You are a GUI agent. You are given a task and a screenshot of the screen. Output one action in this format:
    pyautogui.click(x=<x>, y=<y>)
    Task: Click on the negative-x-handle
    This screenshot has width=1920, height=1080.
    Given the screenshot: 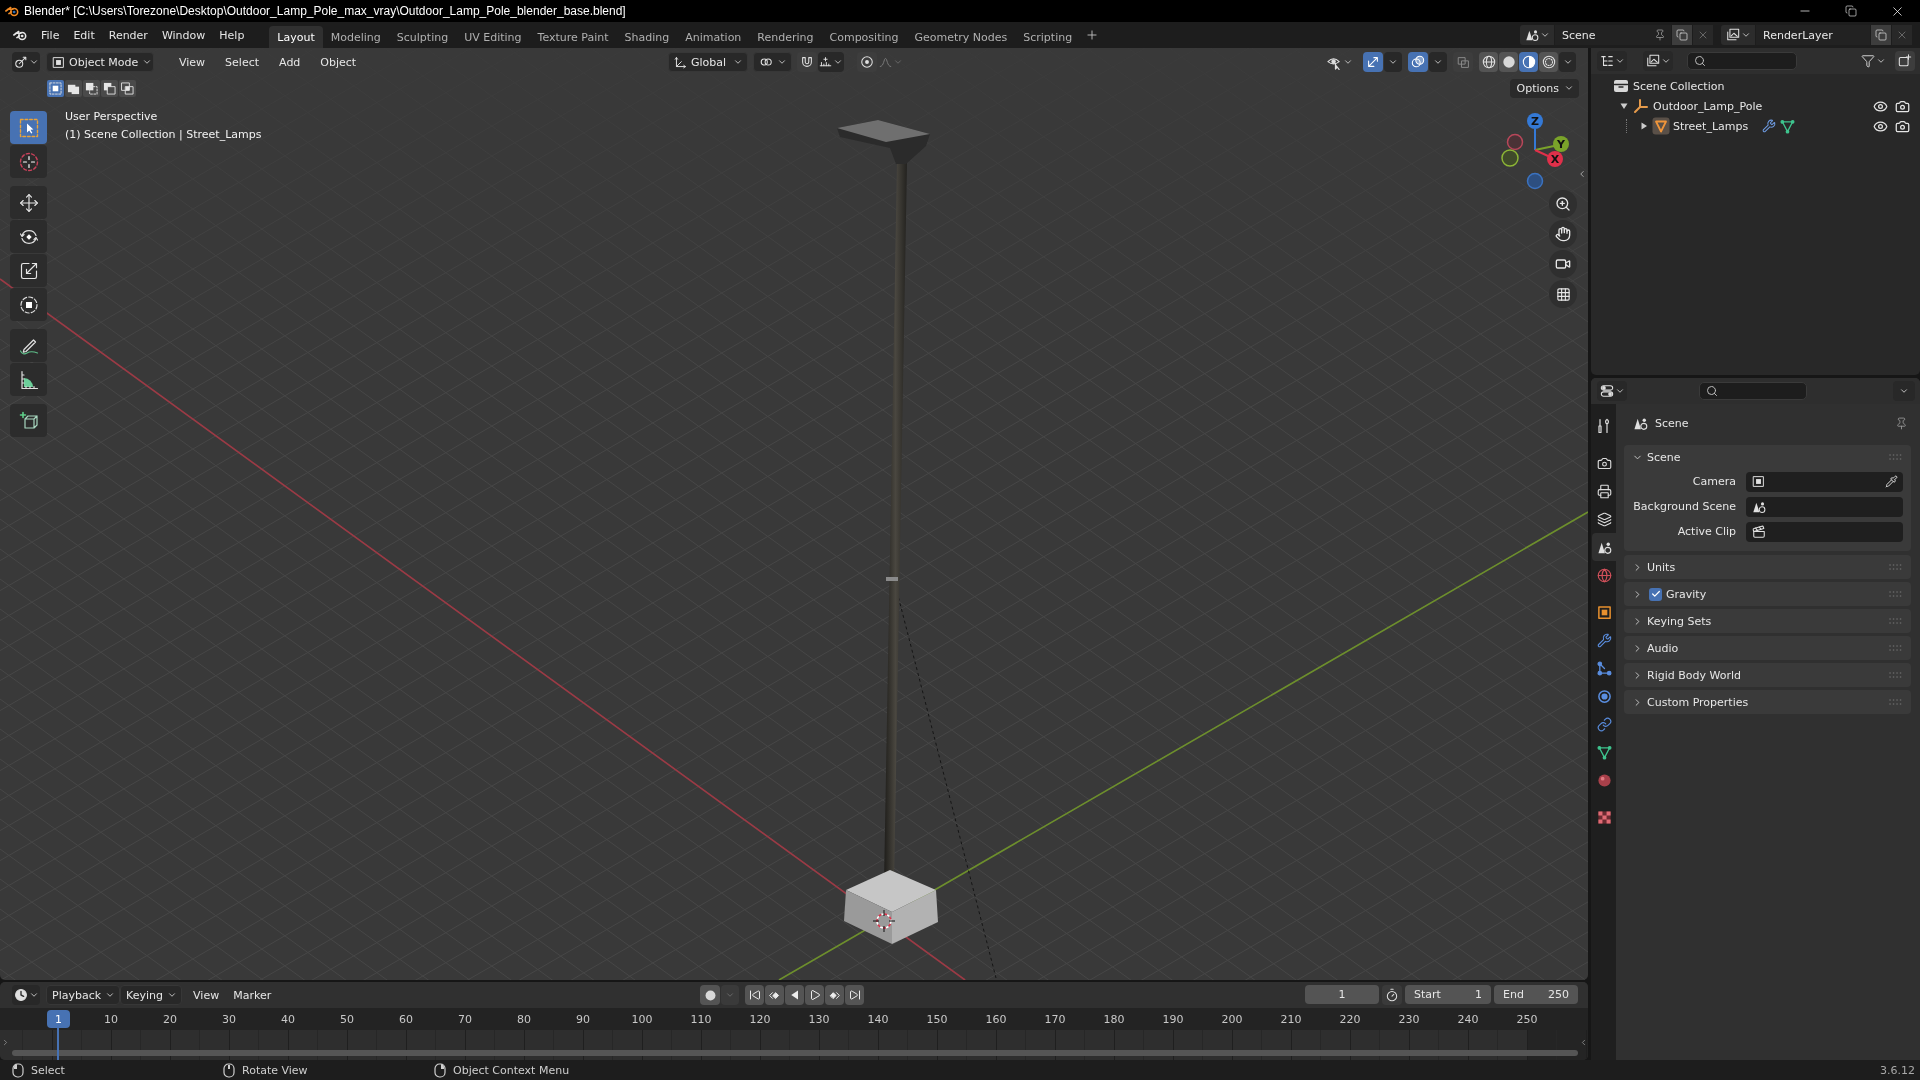 What is the action you would take?
    pyautogui.click(x=1515, y=142)
    